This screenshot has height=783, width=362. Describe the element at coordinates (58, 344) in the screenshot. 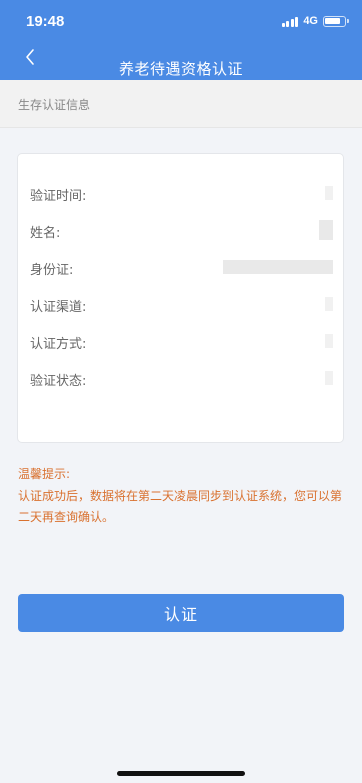

I see `info-row-label: 认证方式:` at that location.